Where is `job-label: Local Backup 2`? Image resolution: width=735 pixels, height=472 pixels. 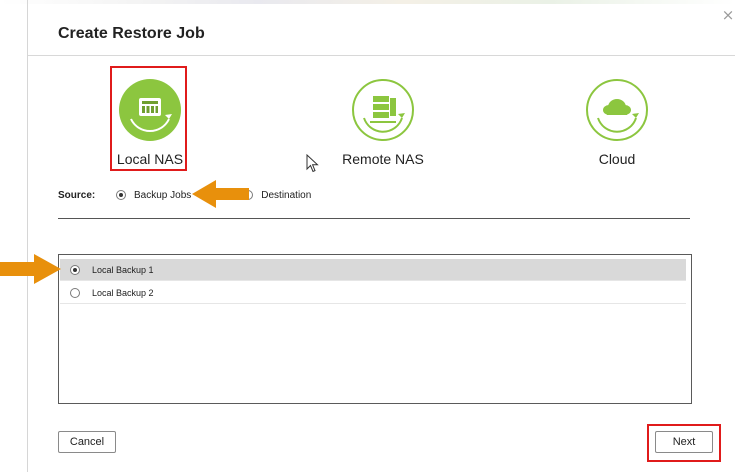
job-label: Local Backup 2 is located at coordinates (123, 292).